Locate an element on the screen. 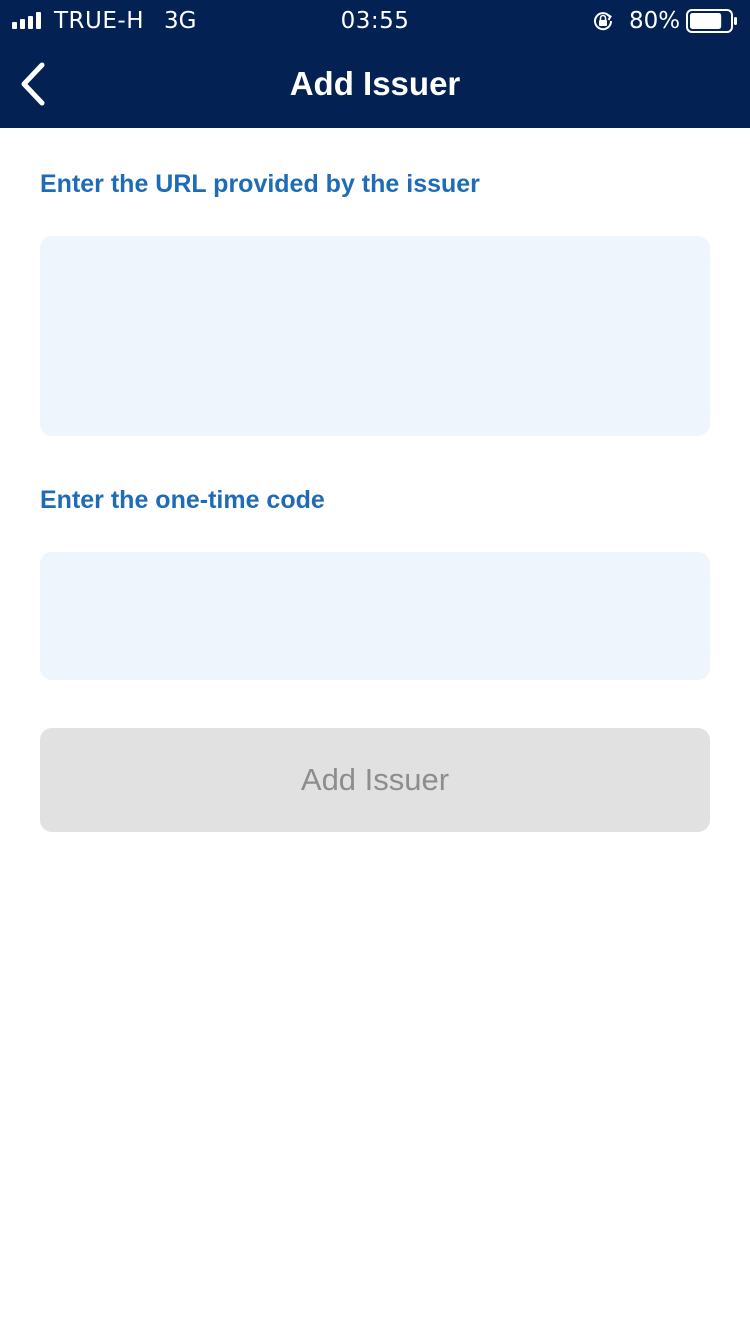  page-title: Add Issuer is located at coordinates (375, 83).